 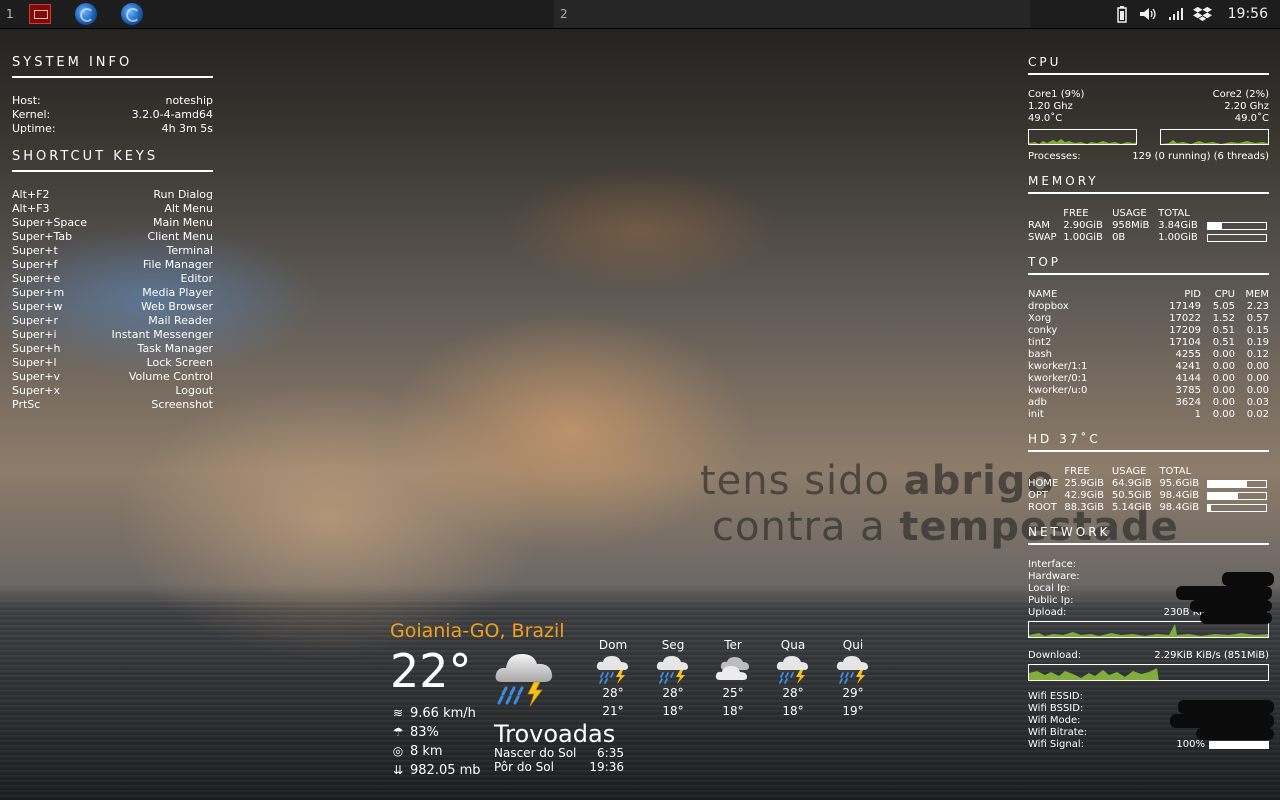 What do you see at coordinates (1148, 14) in the screenshot?
I see `volume-icon` at bounding box center [1148, 14].